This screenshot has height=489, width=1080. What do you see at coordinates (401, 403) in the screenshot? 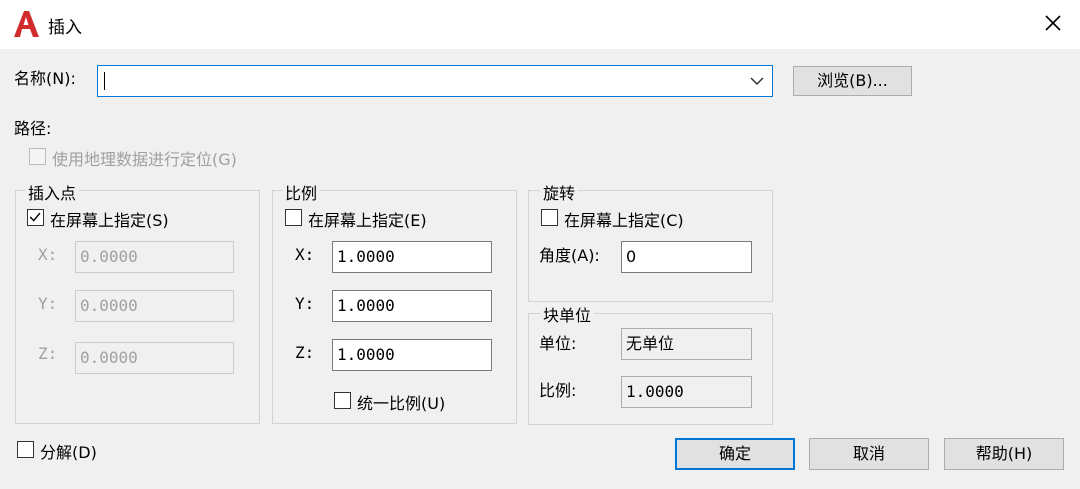
I see `uniform-scale-label: 统一比例(U)` at bounding box center [401, 403].